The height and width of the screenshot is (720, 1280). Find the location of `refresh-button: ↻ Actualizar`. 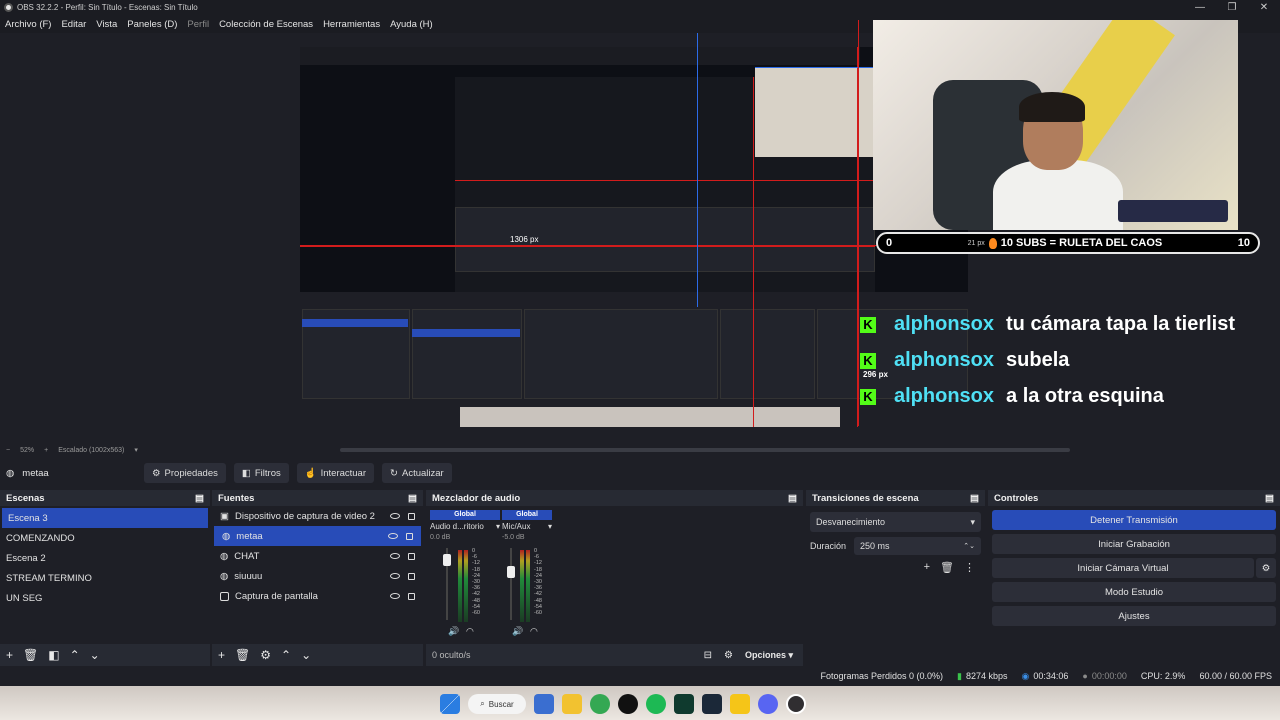

refresh-button: ↻ Actualizar is located at coordinates (417, 473).